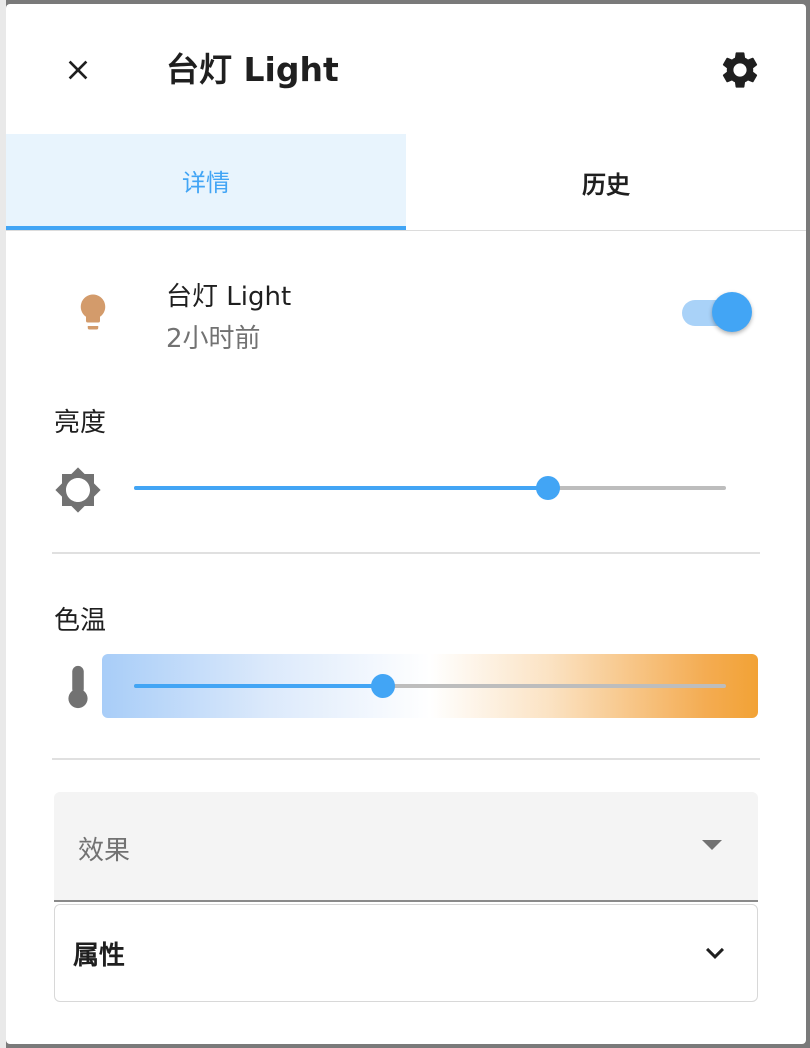 The image size is (810, 1048). Describe the element at coordinates (206, 182) in the screenshot. I see `tab-details: 详情` at that location.